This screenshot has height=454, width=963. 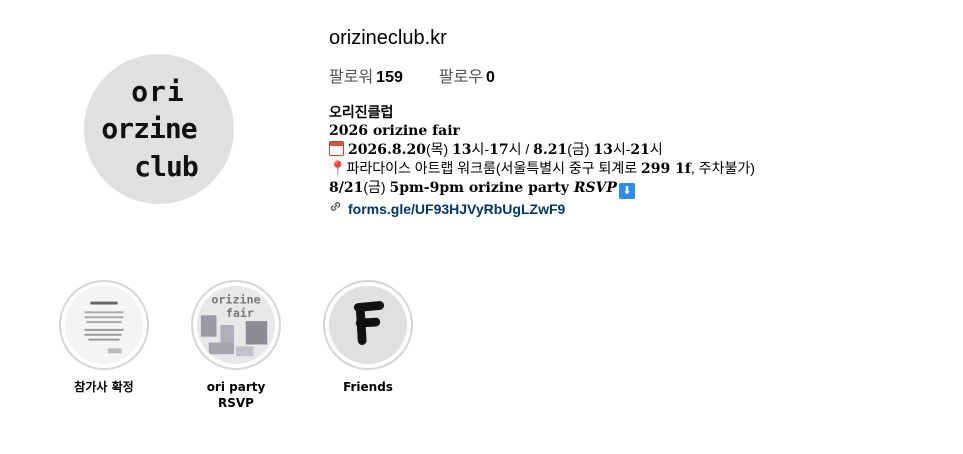 I want to click on highlight-label: ori party RSVP, so click(x=236, y=395).